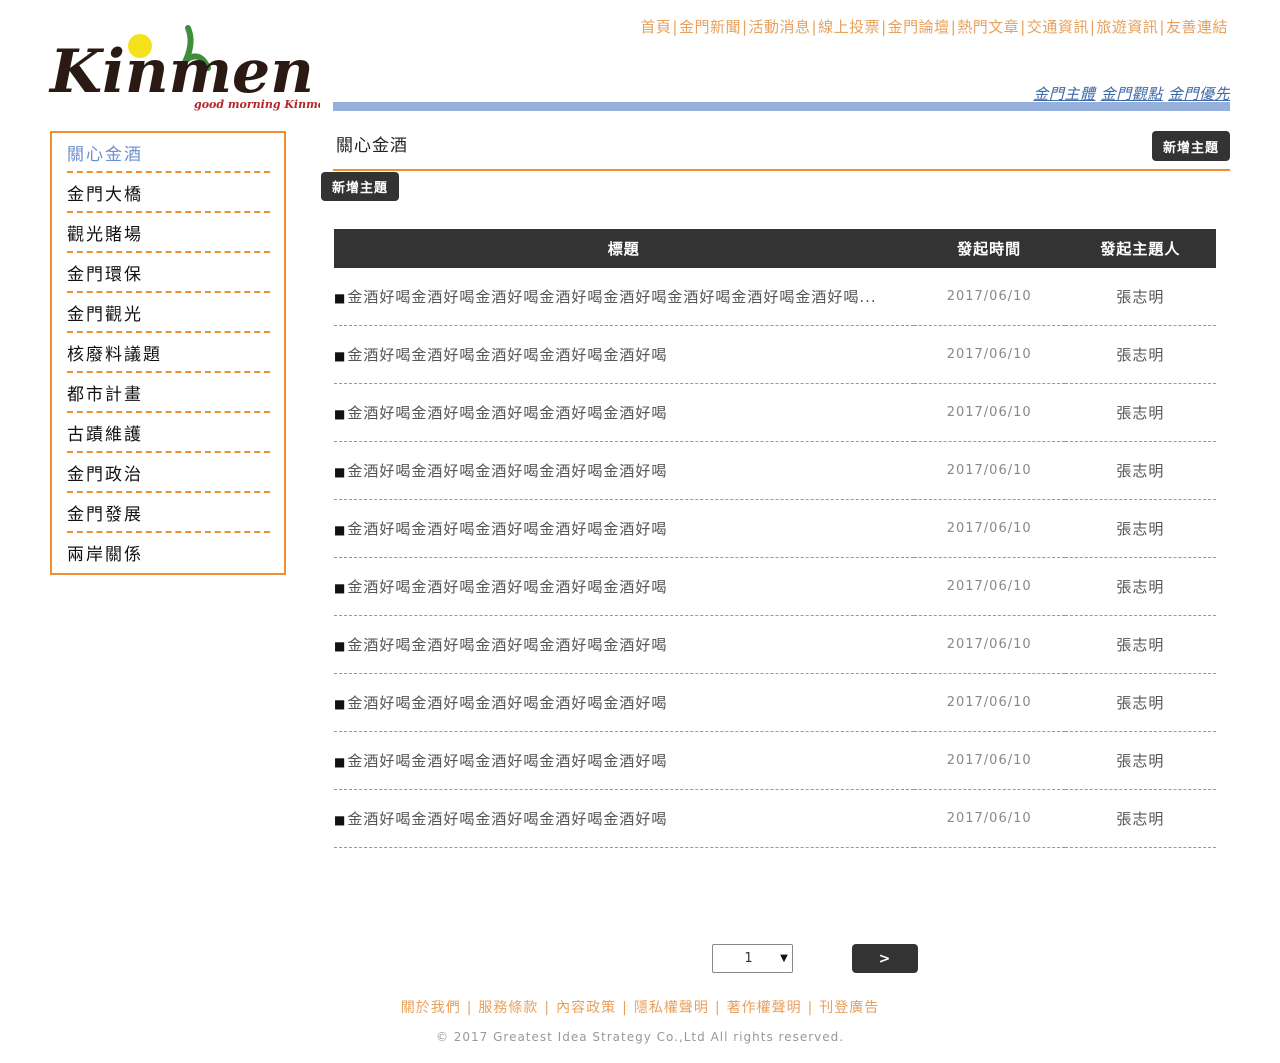 This screenshot has width=1280, height=1063. Describe the element at coordinates (671, 1008) in the screenshot. I see `footer-link-3: 隱私權聲明` at that location.